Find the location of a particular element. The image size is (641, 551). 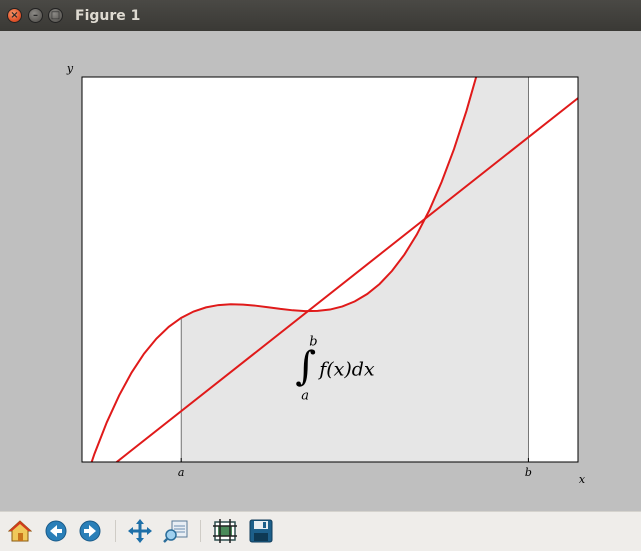

integral-upper-limit: b is located at coordinates (313, 342).